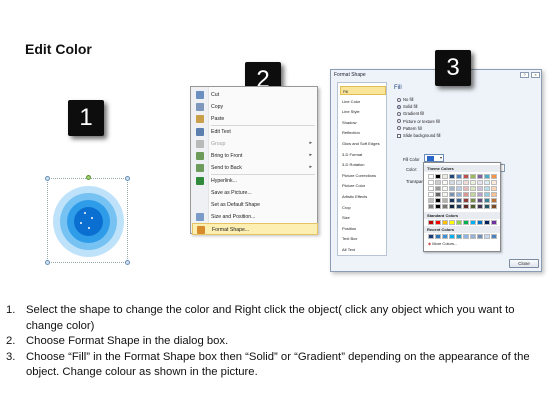 This screenshot has height=420, width=560. What do you see at coordinates (418, 121) in the screenshot?
I see `fill-option-picture-or-texture-fill: Picture or texture fill` at bounding box center [418, 121].